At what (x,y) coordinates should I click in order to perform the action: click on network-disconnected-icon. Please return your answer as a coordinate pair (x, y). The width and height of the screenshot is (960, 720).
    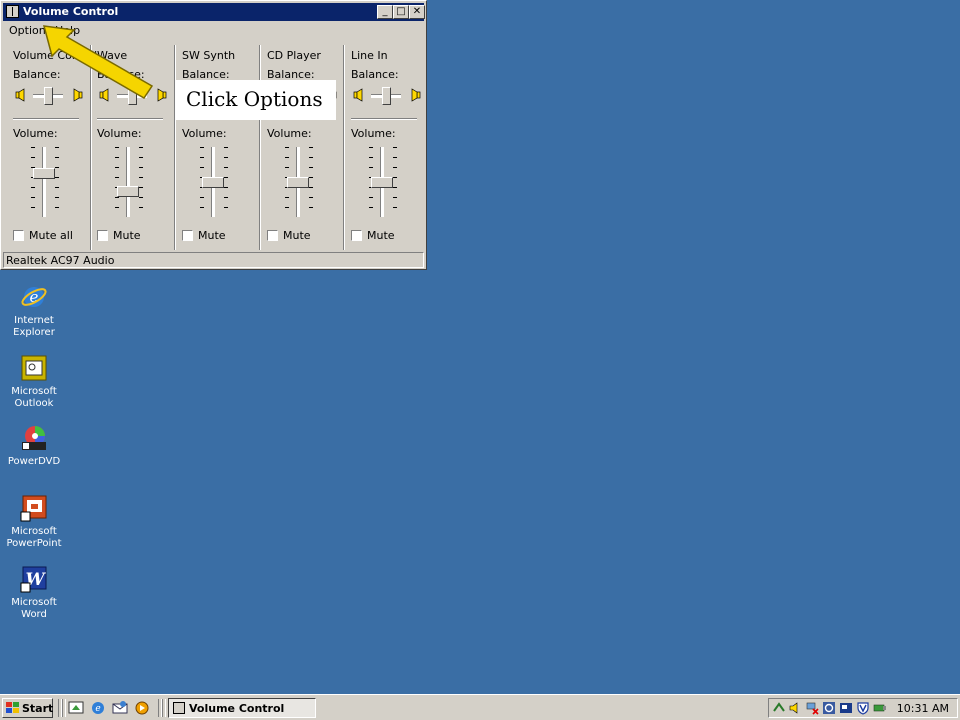
    Looking at the image, I should click on (812, 708).